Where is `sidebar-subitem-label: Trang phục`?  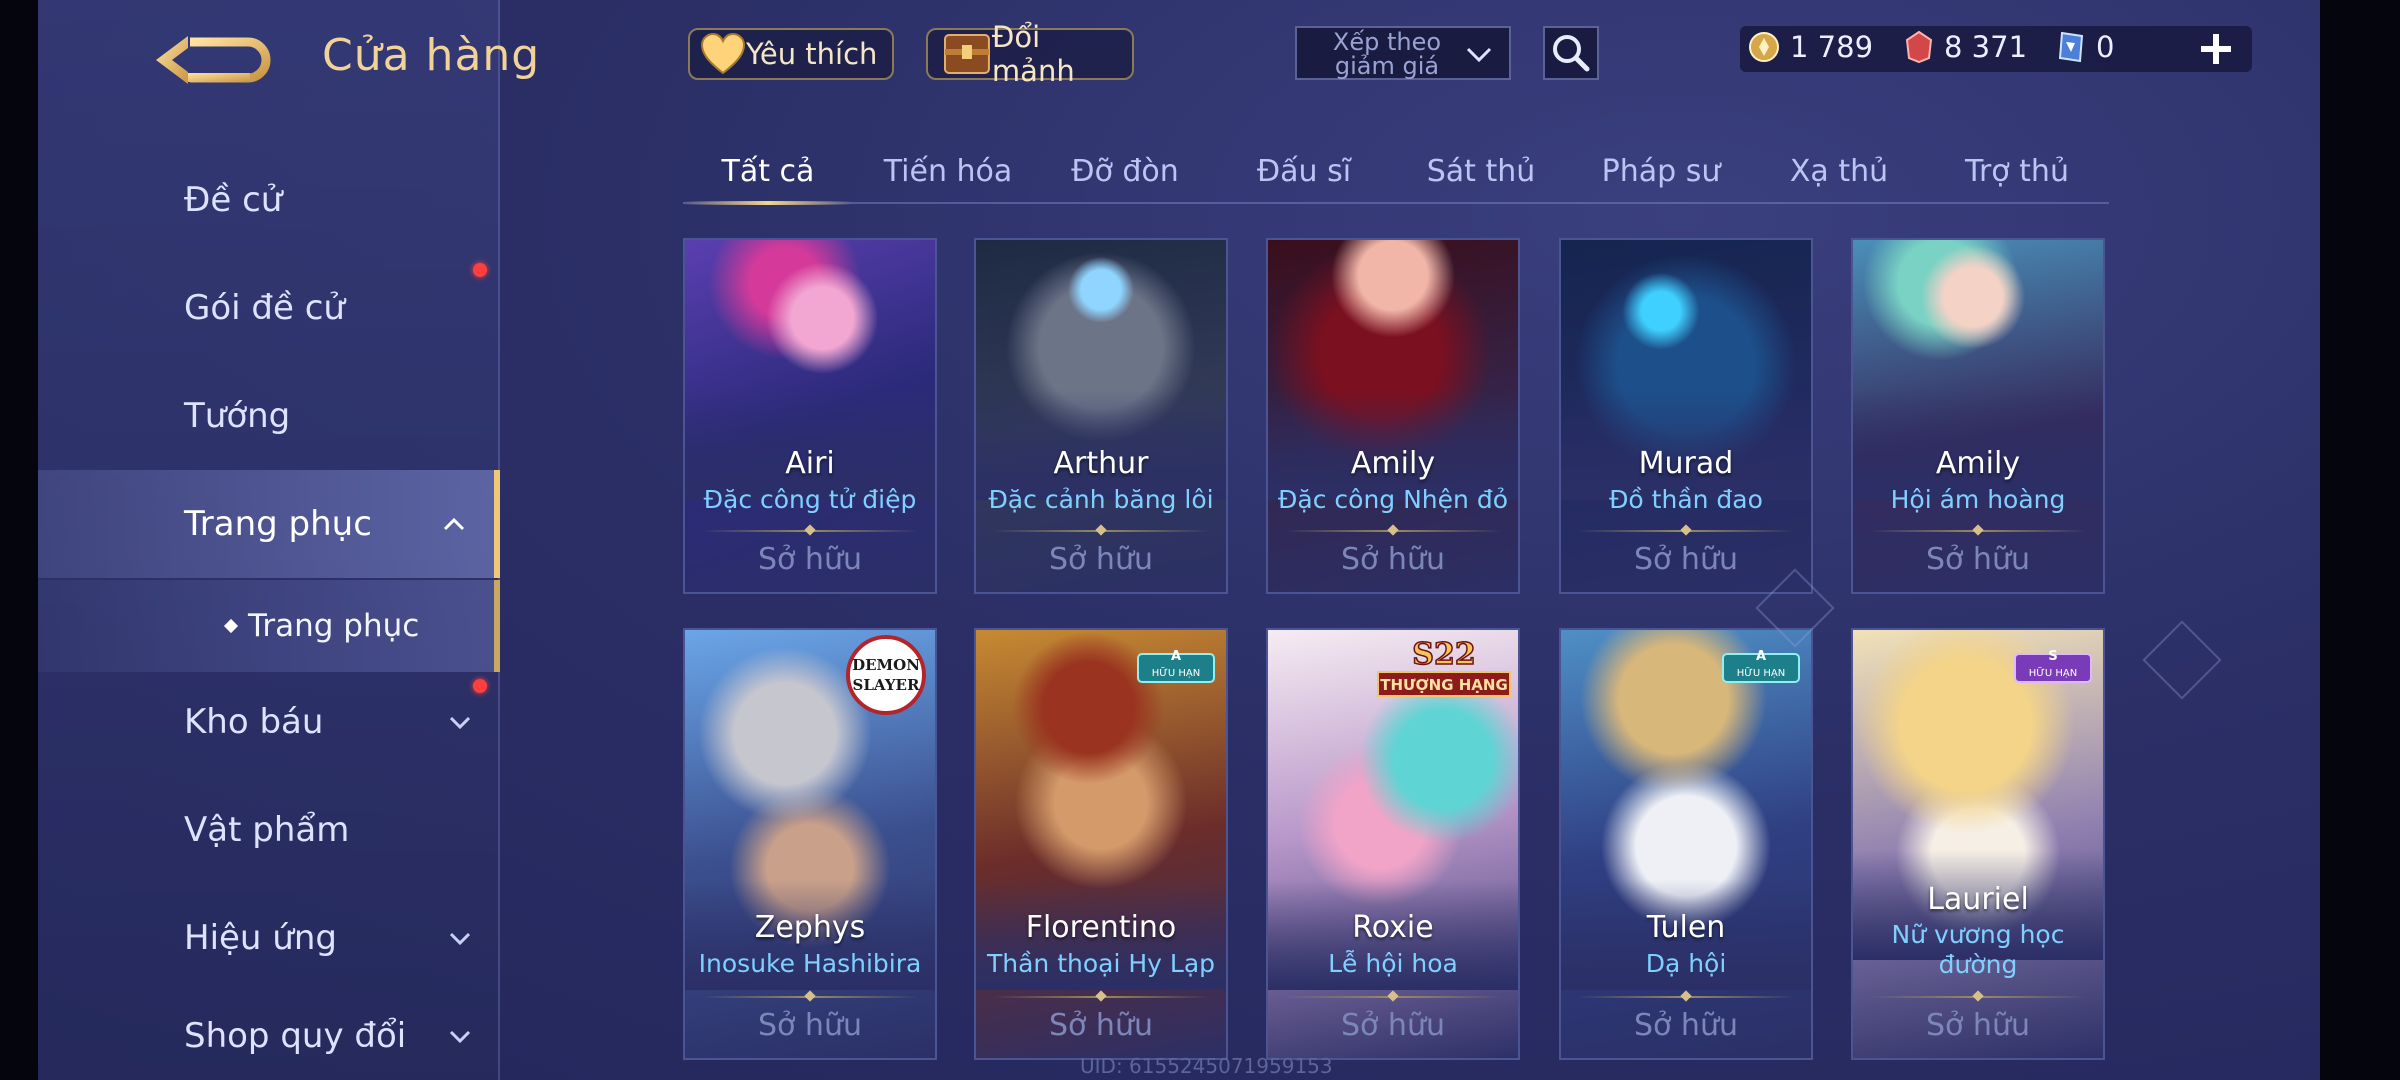 sidebar-subitem-label: Trang phục is located at coordinates (334, 626).